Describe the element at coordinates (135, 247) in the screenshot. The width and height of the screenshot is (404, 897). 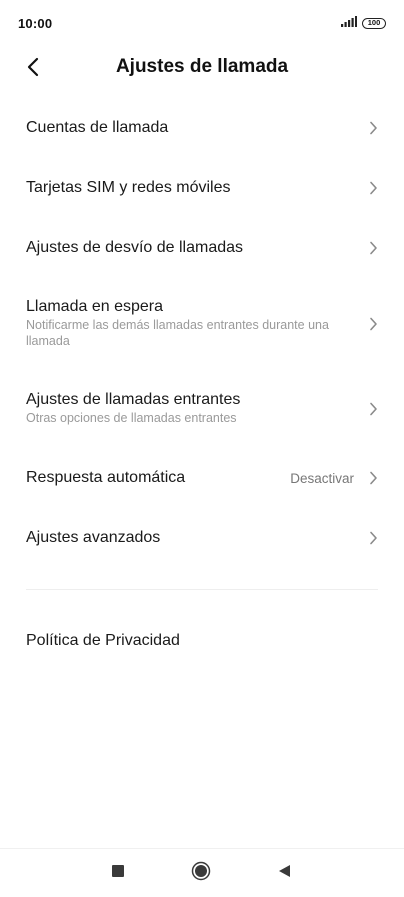
I see `item-title: Ajustes de desvío de llamadas` at that location.